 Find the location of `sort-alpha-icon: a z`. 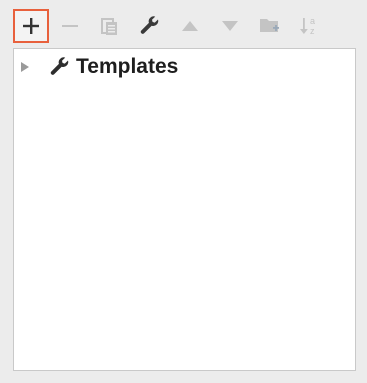

sort-alpha-icon: a z is located at coordinates (310, 26).